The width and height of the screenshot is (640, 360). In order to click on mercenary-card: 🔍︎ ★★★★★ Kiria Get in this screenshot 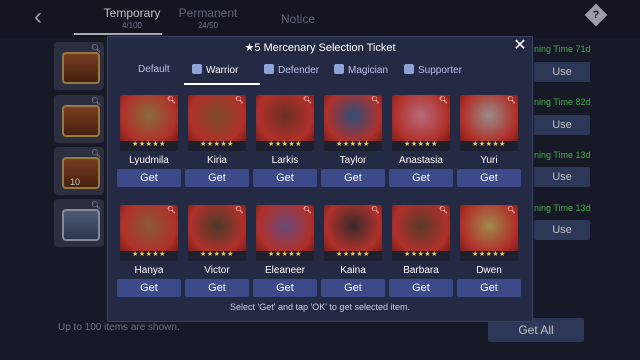, I will do `click(217, 140)`.